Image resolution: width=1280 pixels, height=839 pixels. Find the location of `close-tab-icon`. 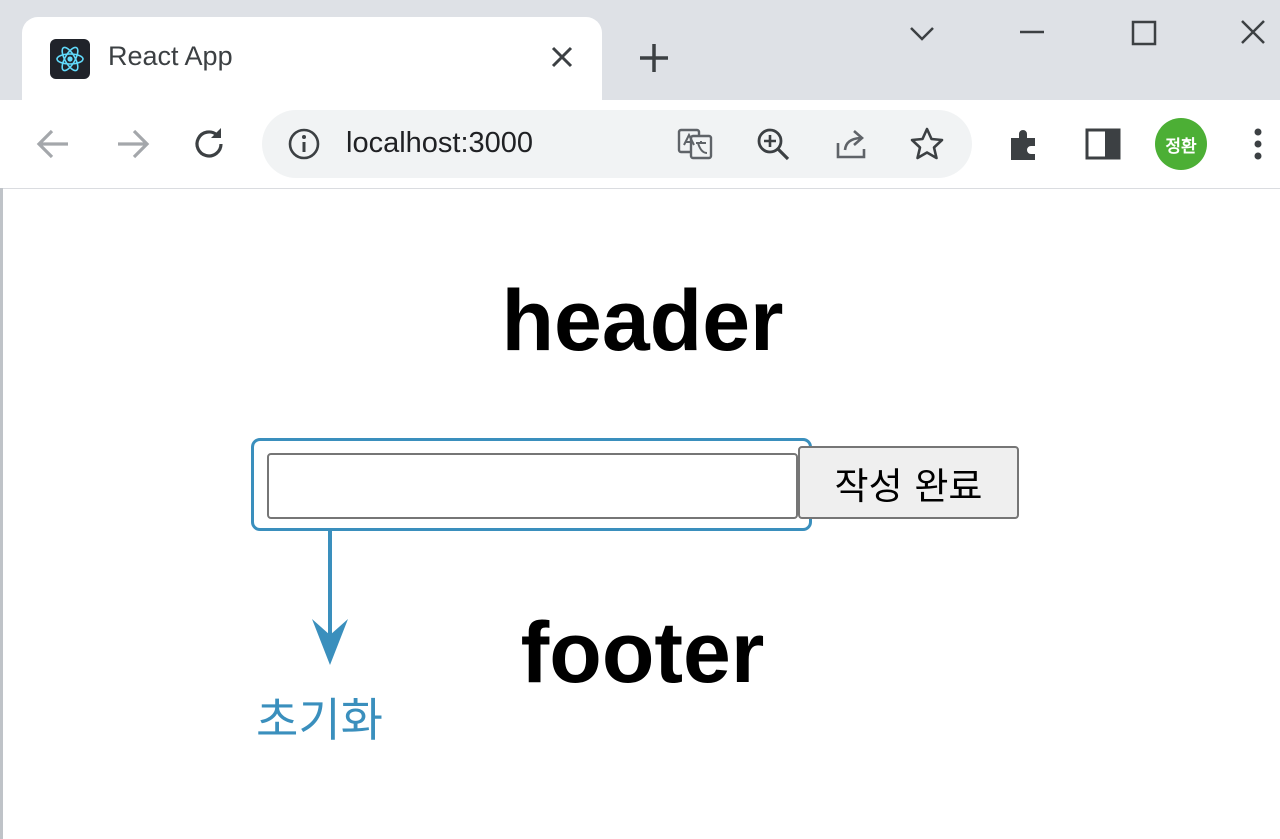

close-tab-icon is located at coordinates (562, 57).